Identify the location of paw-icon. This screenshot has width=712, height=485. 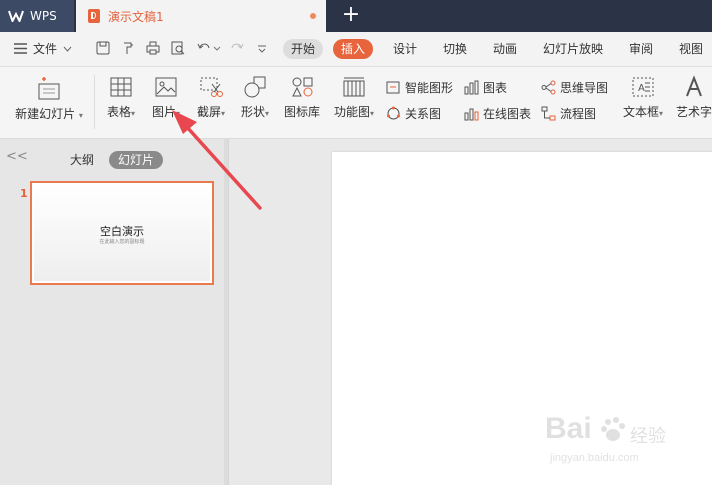
(613, 429).